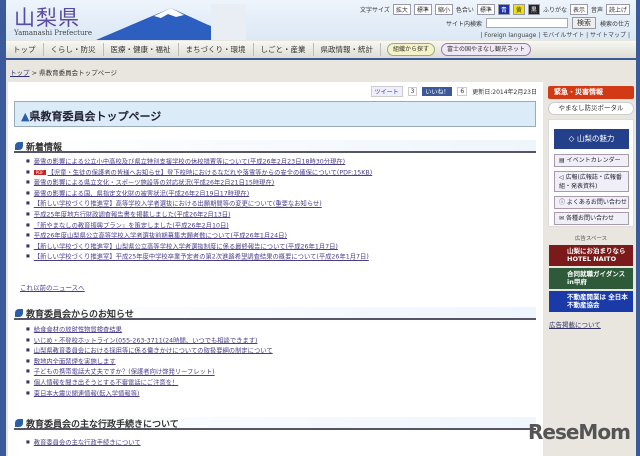 This screenshot has height=456, width=640. What do you see at coordinates (141, 49) in the screenshot?
I see `nav-health: 医療・健康・福祉` at bounding box center [141, 49].